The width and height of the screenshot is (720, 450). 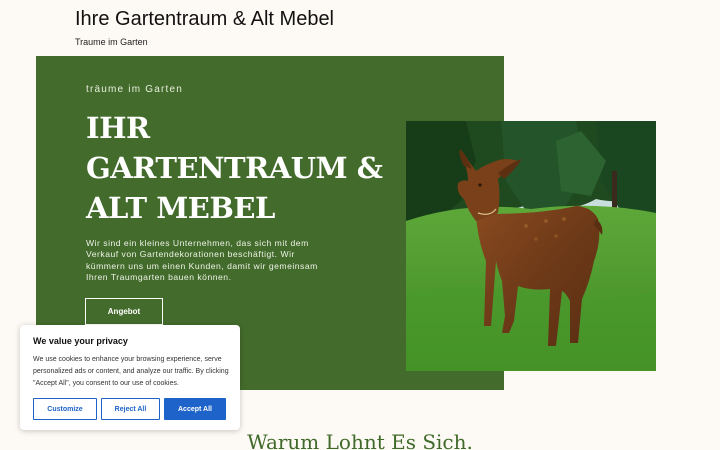 What do you see at coordinates (130, 409) in the screenshot?
I see `reject-all-button: Reject All` at bounding box center [130, 409].